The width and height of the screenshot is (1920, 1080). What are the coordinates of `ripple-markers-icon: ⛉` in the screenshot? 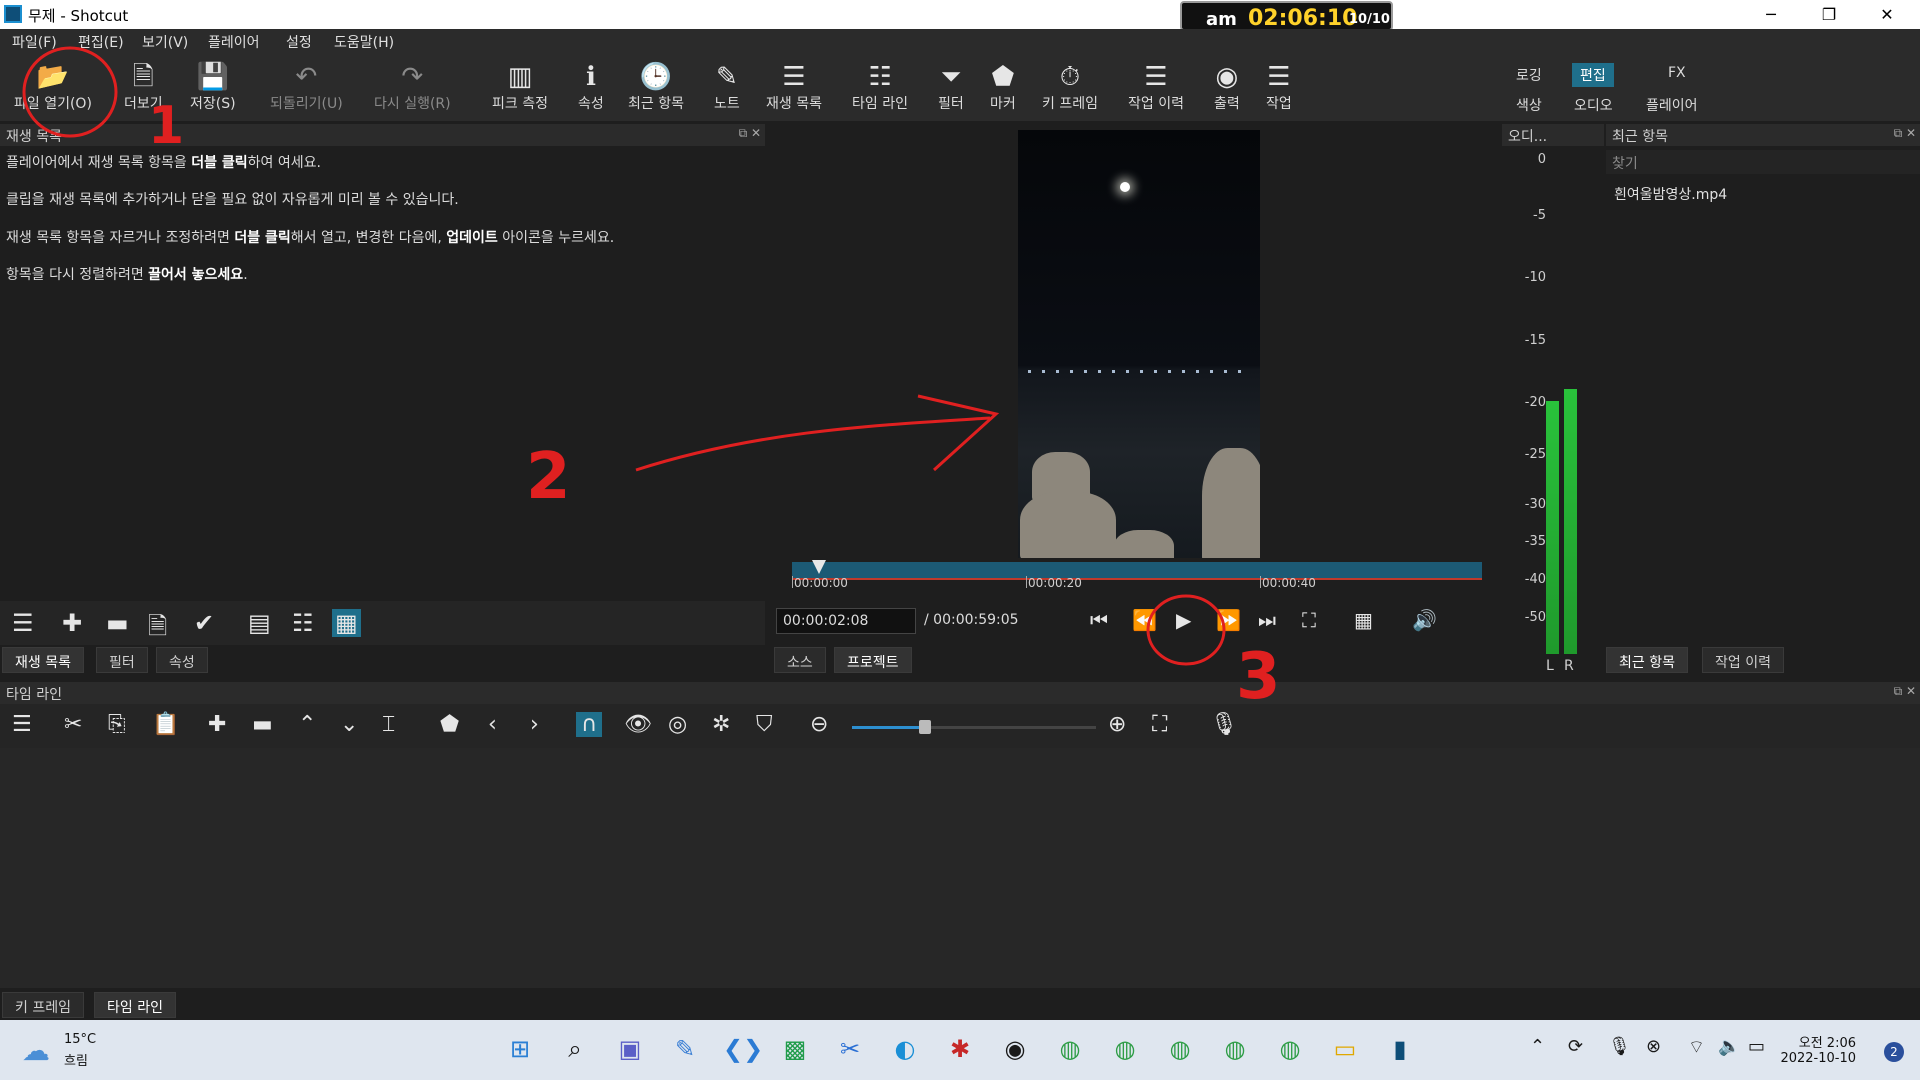 It's located at (764, 724).